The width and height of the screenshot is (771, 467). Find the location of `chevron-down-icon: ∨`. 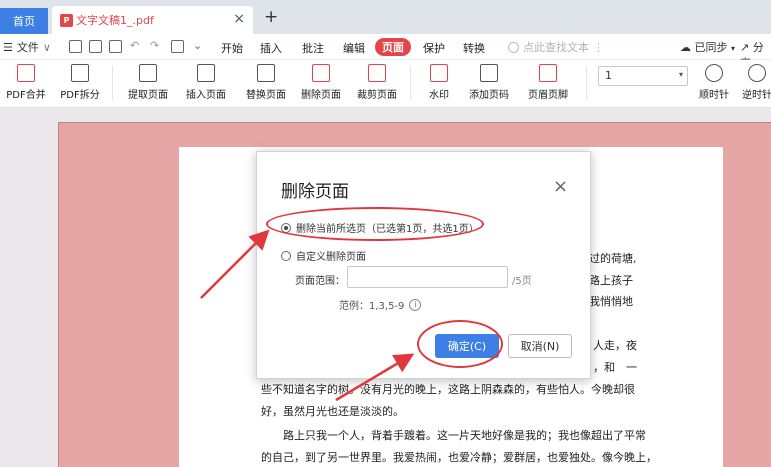

chevron-down-icon: ∨ is located at coordinates (46, 47).